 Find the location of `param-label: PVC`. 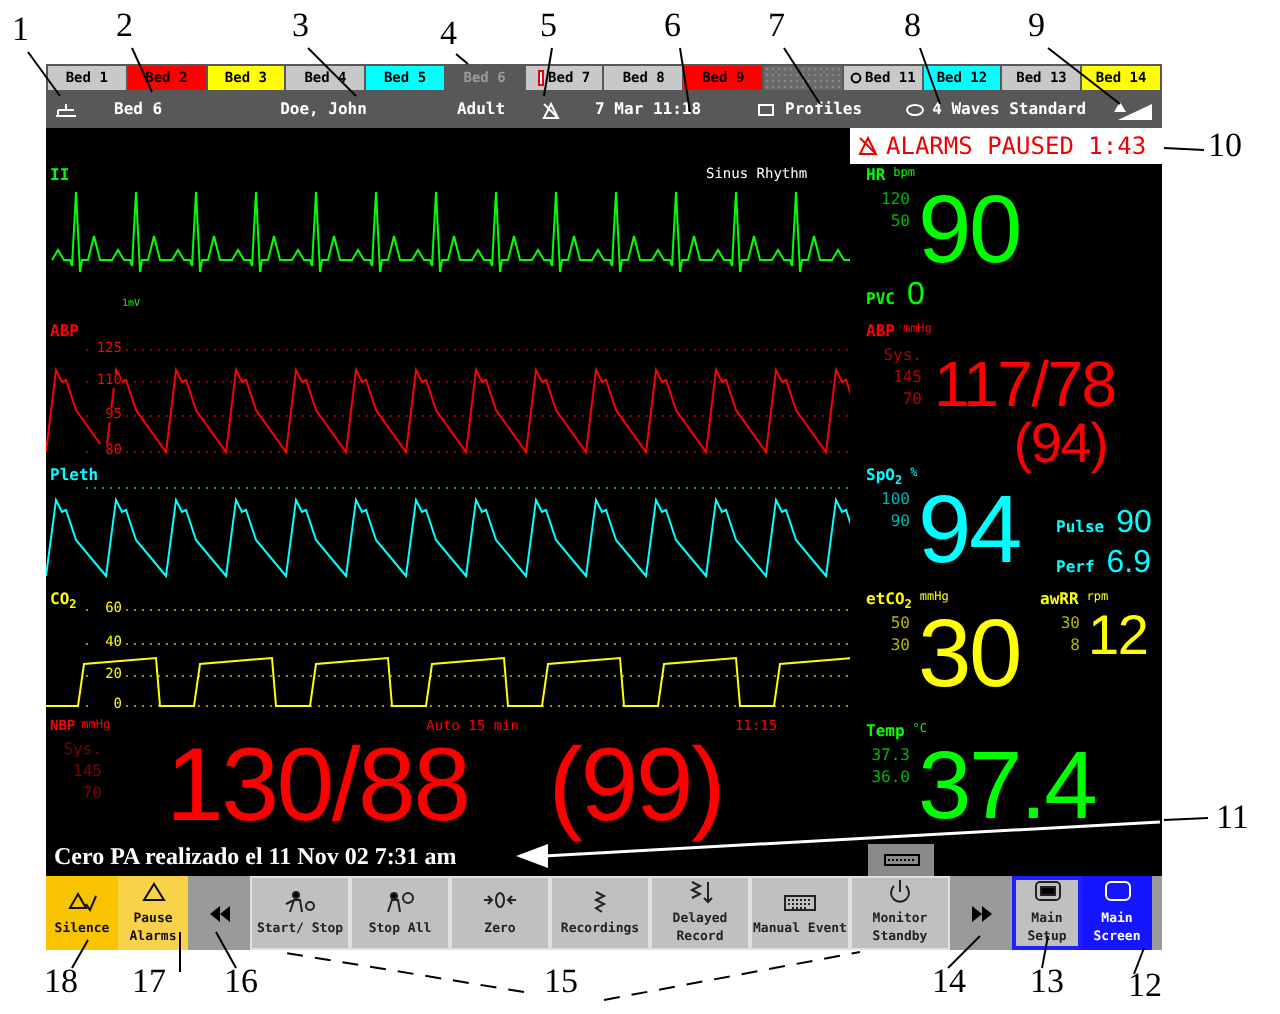

param-label: PVC is located at coordinates (880, 300).